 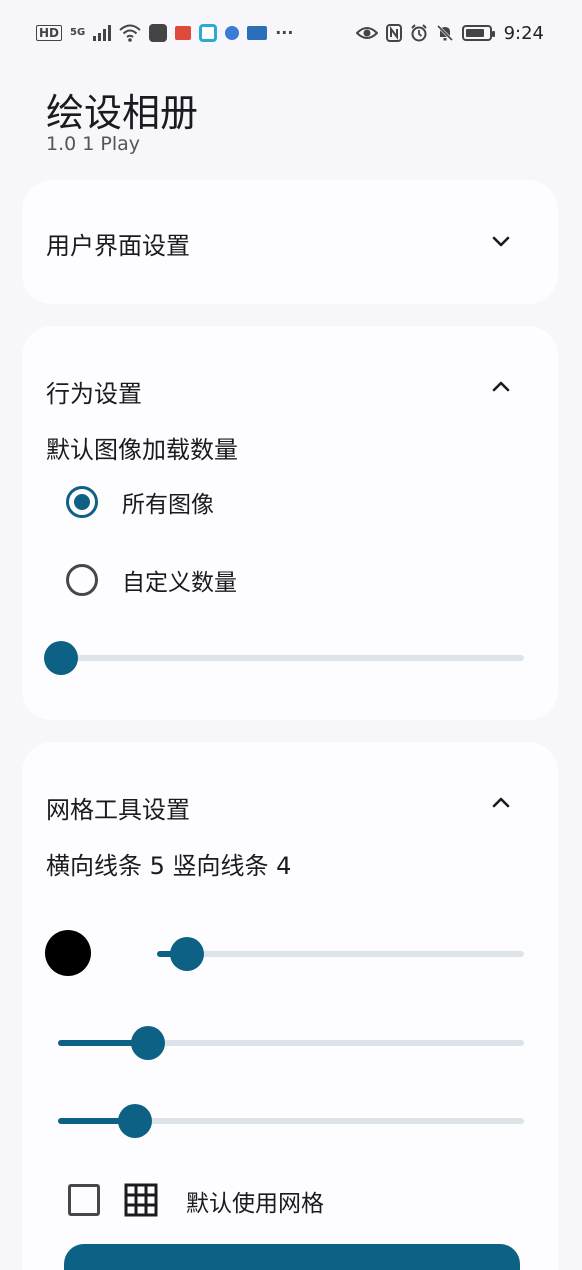 I want to click on alarm-icon, so click(x=418, y=33).